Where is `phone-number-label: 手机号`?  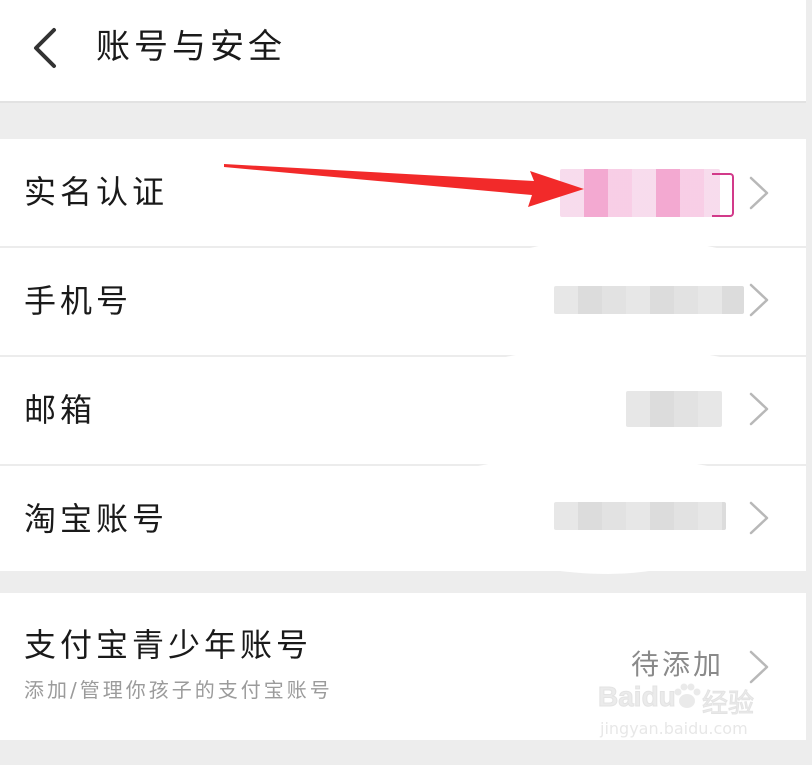 phone-number-label: 手机号 is located at coordinates (78, 301).